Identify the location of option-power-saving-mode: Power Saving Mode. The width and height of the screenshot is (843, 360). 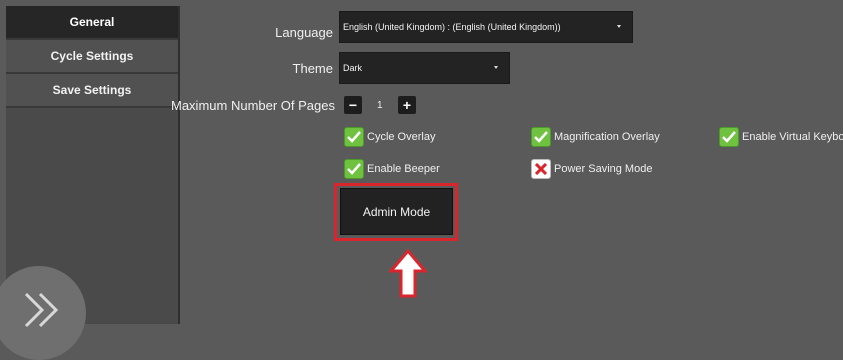
(591, 169).